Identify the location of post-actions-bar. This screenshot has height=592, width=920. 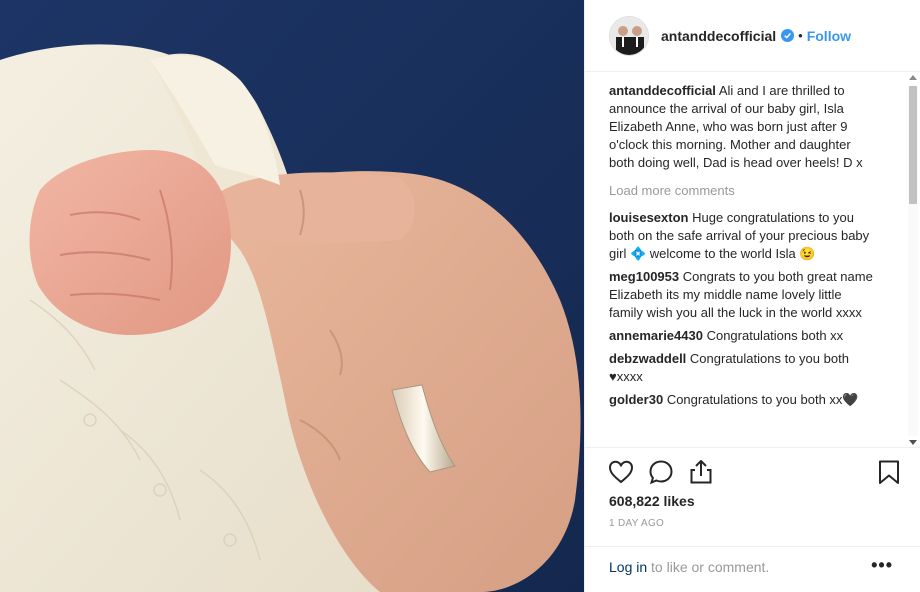
(752, 472).